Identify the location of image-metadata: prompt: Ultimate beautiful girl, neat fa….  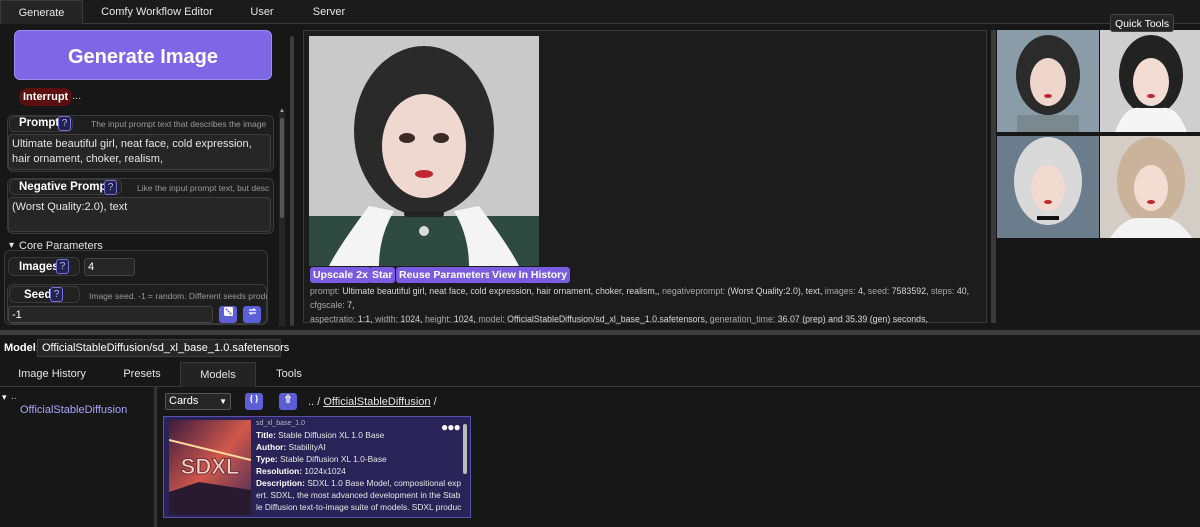
(645, 305).